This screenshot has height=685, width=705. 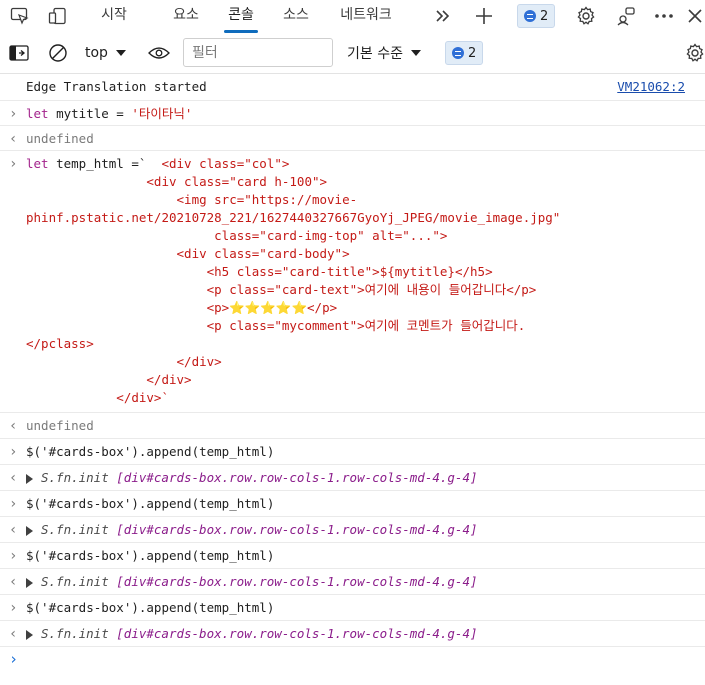 What do you see at coordinates (694, 53) in the screenshot?
I see `console-settings-gear-icon` at bounding box center [694, 53].